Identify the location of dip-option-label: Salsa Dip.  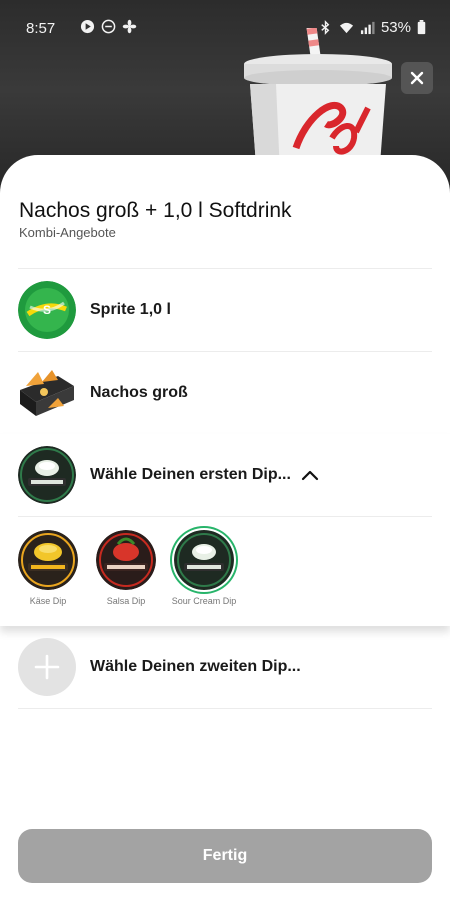
(126, 601).